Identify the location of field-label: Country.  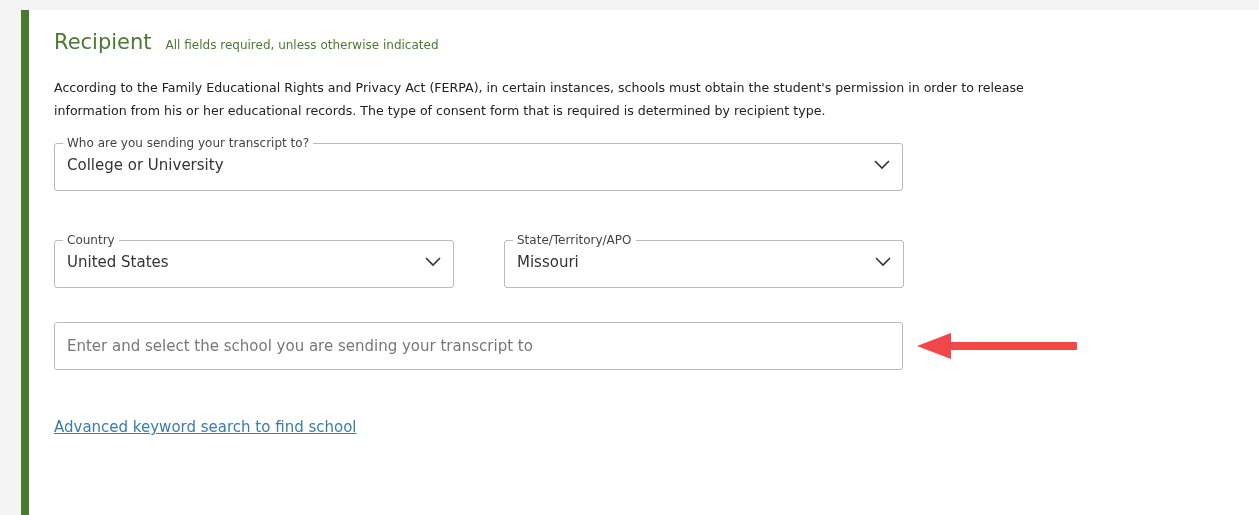
(91, 240).